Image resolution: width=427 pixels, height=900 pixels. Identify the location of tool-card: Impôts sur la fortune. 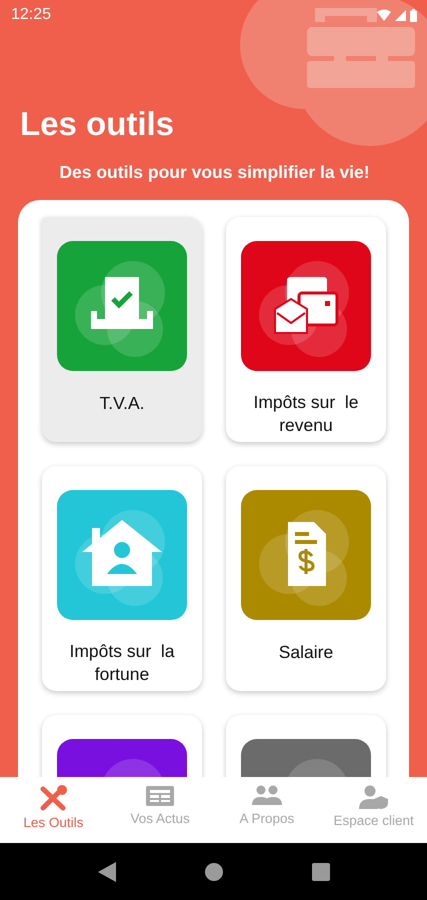
(122, 578).